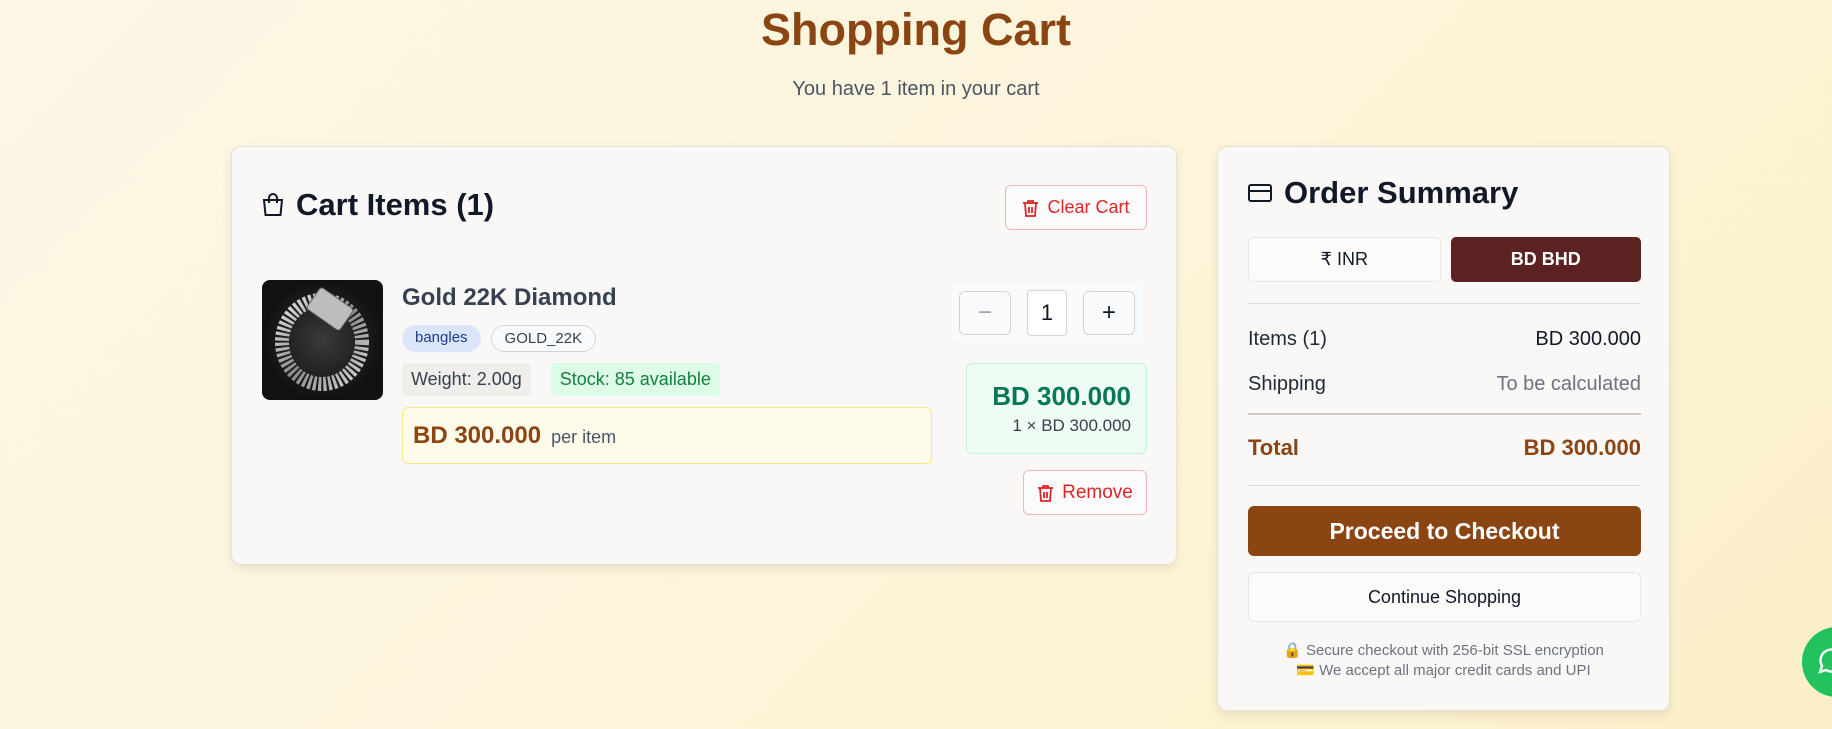 The height and width of the screenshot is (729, 1832). I want to click on total-value: BD 300.000, so click(1582, 447).